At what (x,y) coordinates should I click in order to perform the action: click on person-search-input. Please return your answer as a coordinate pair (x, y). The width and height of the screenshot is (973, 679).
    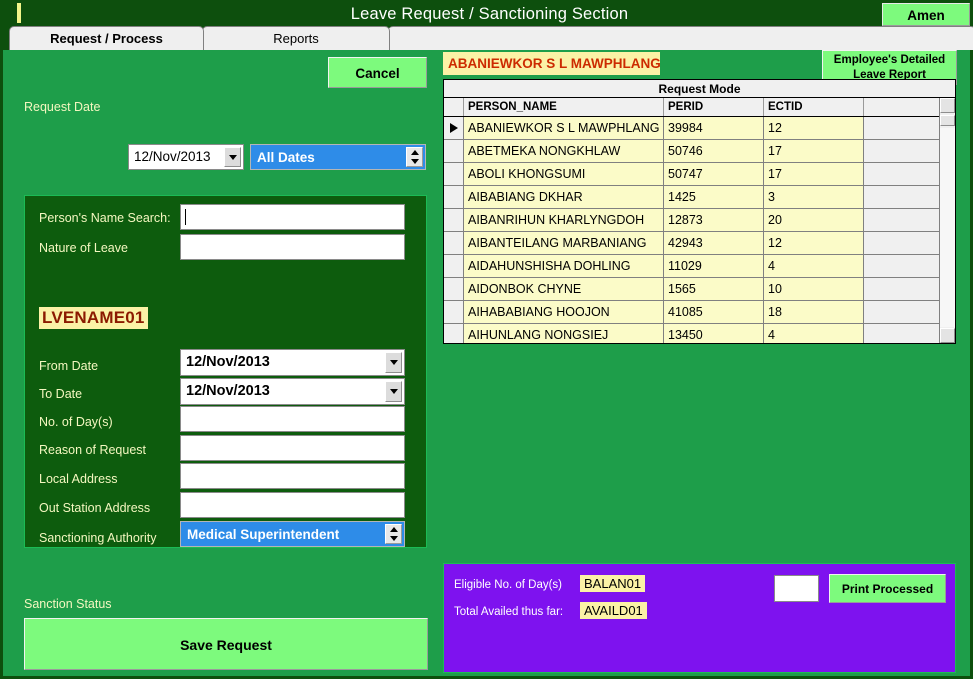
    Looking at the image, I should click on (292, 217).